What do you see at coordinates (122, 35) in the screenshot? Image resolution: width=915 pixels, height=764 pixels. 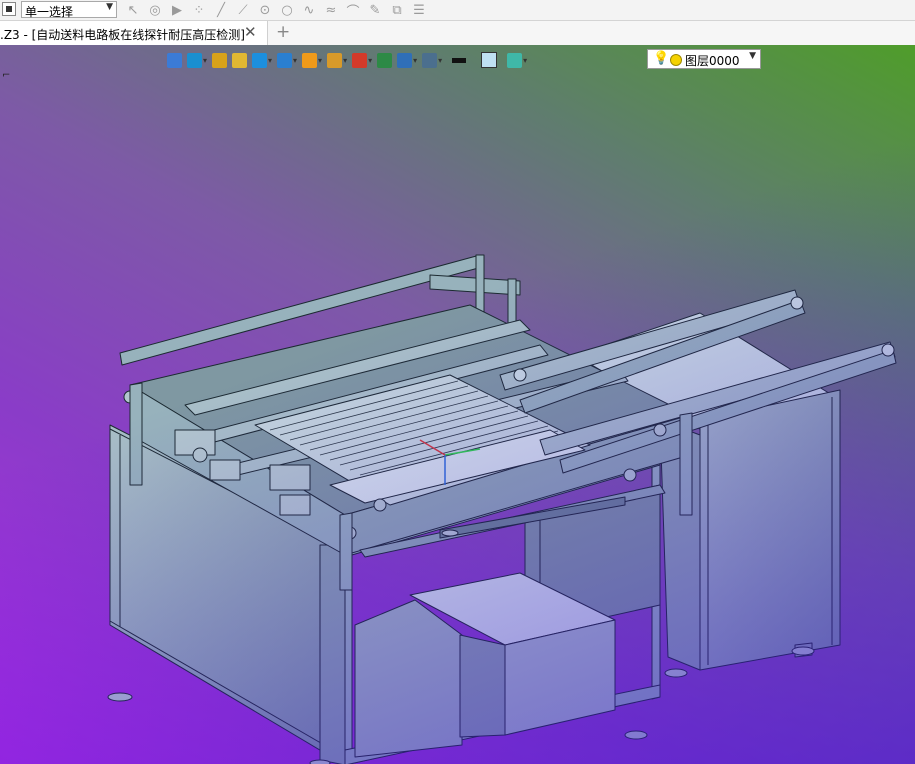 I see `tab-title: .Z3 - [自动送料电路板在线探针耐压高压检测]` at bounding box center [122, 35].